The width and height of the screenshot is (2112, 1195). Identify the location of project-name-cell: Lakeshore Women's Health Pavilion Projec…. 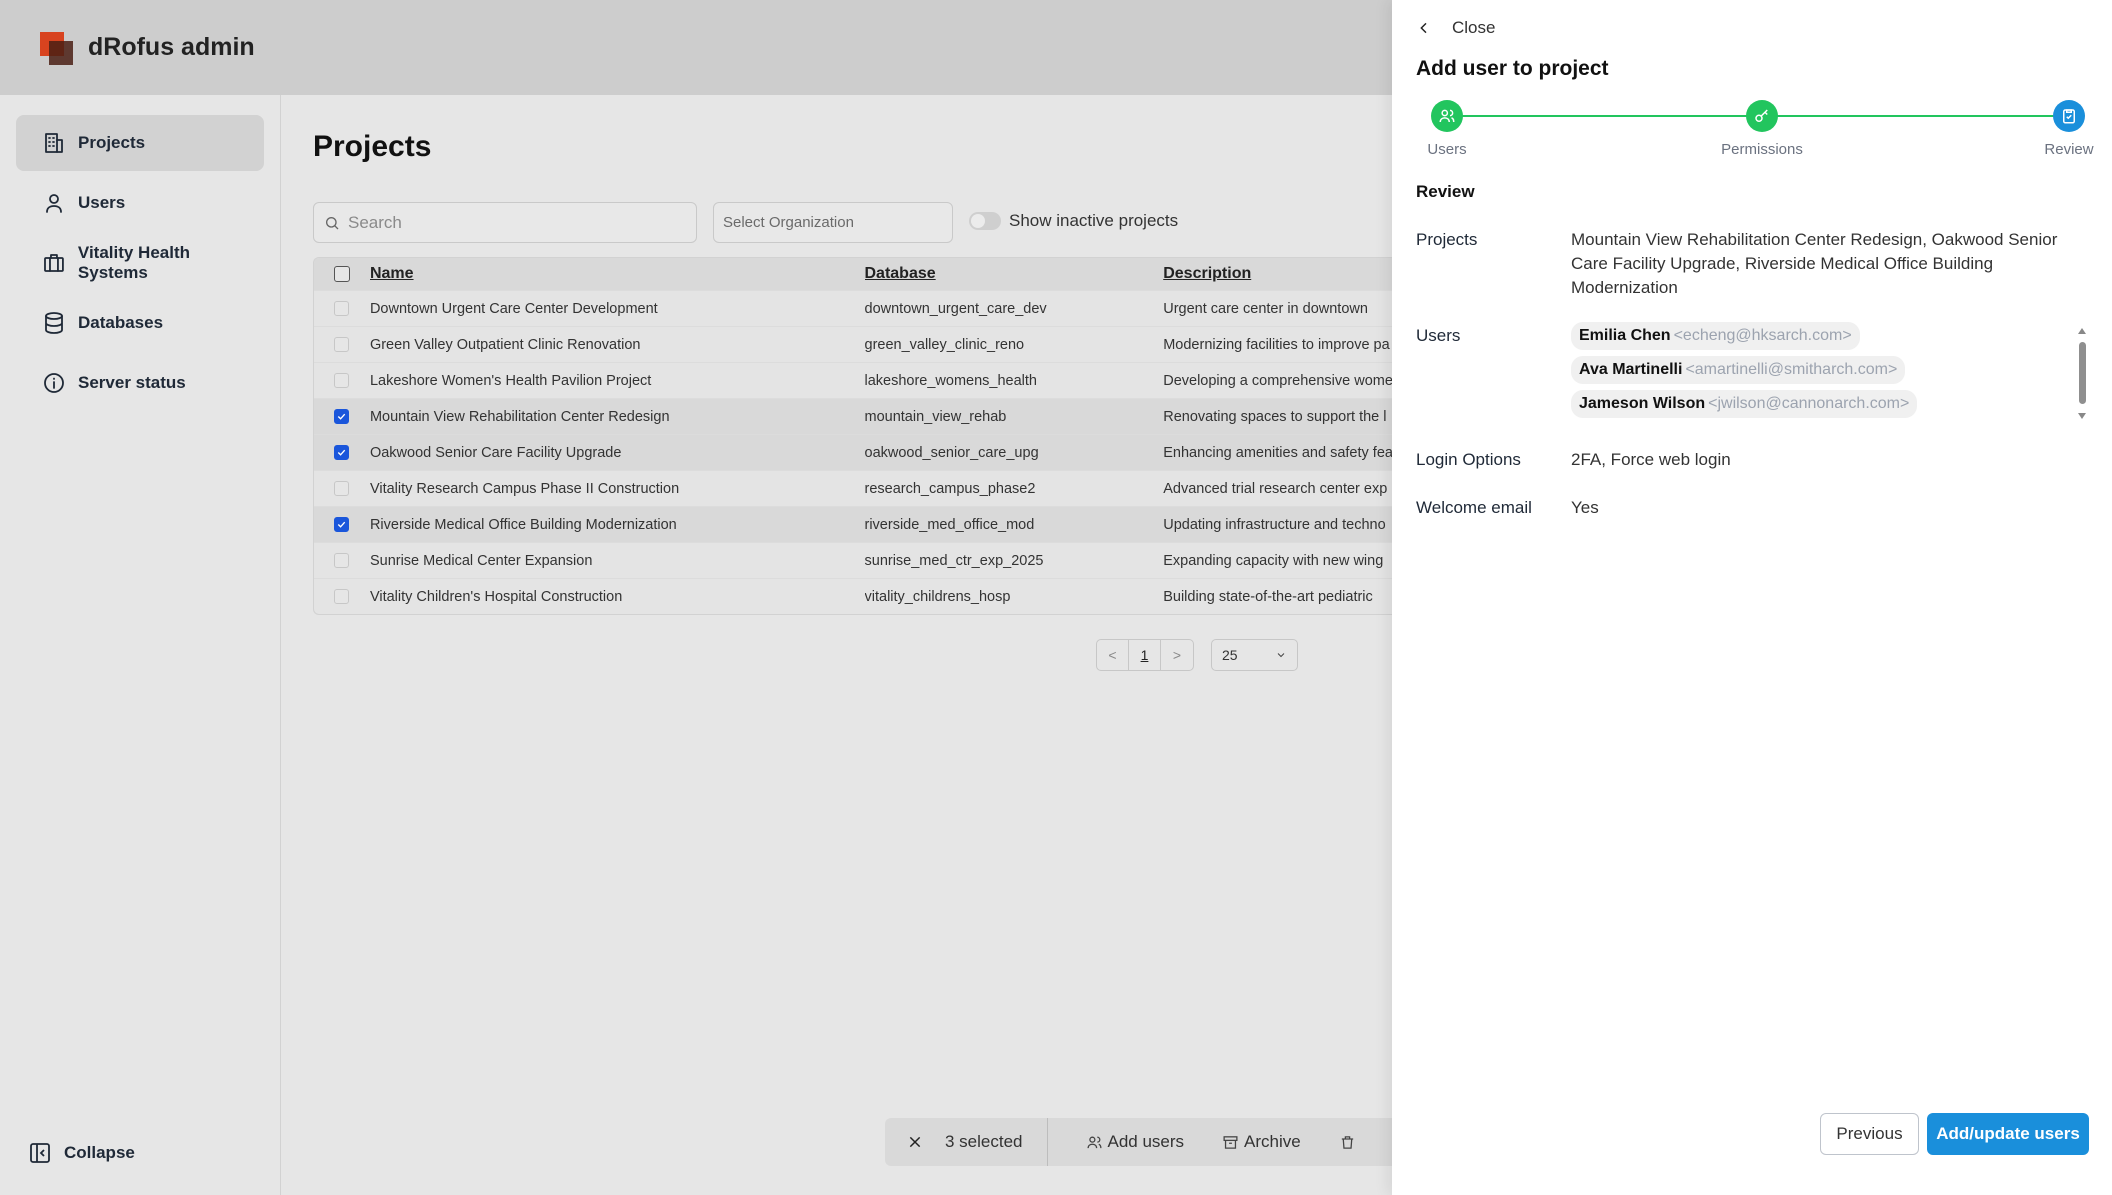
(510, 380).